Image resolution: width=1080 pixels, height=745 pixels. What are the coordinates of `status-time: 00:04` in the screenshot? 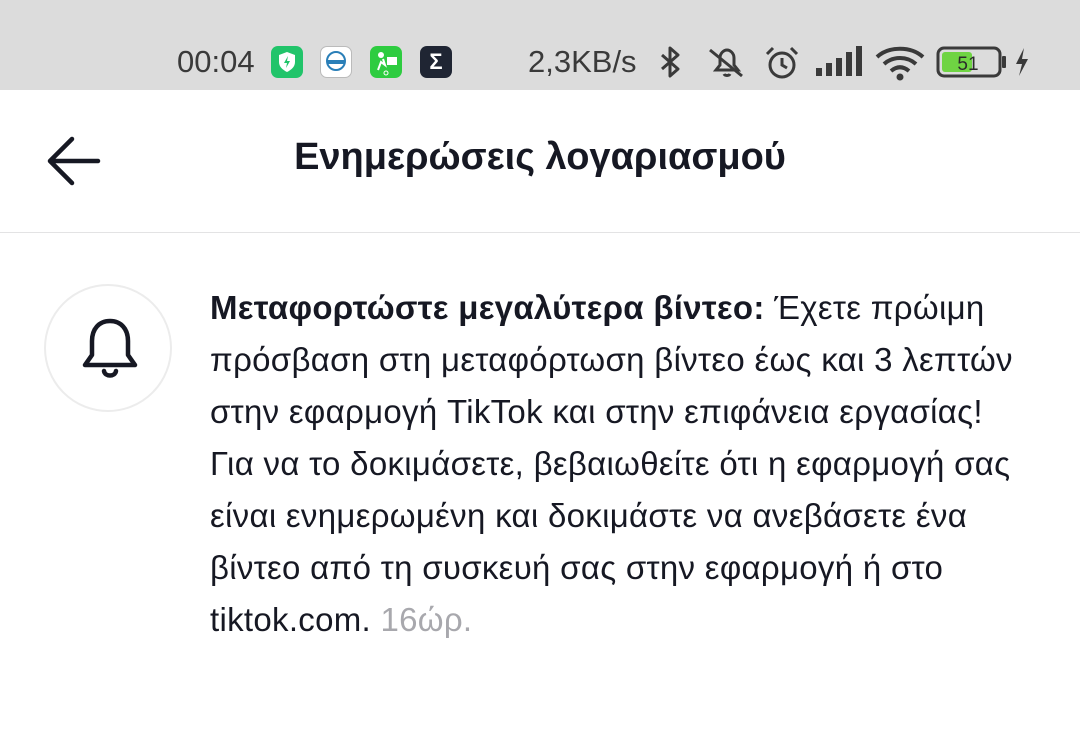 It's located at (216, 61).